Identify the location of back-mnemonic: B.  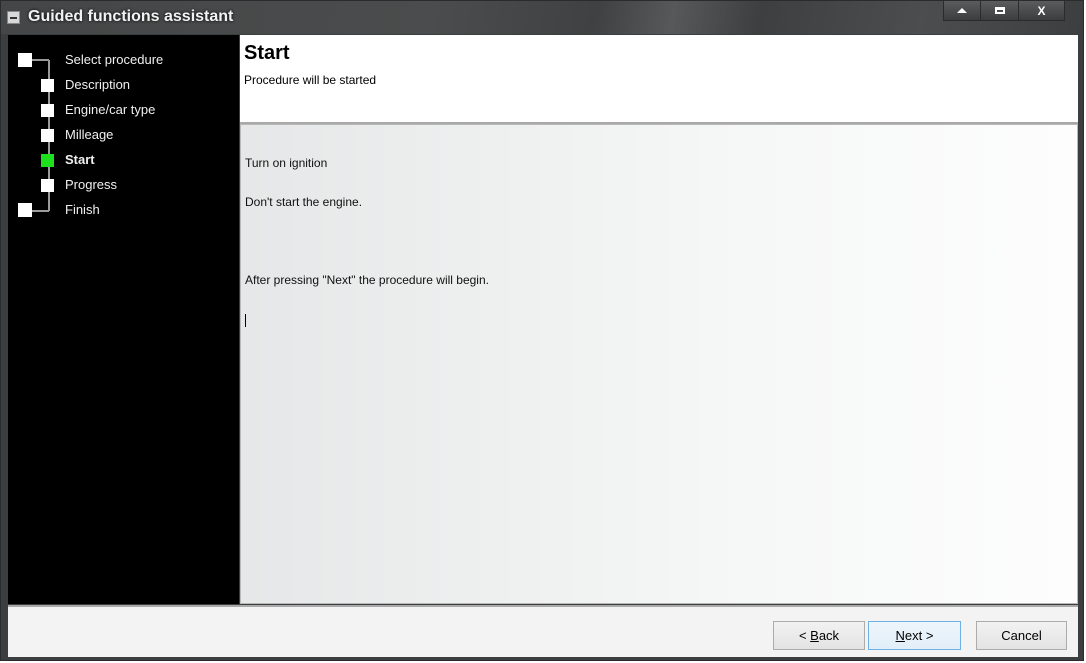
(814, 635).